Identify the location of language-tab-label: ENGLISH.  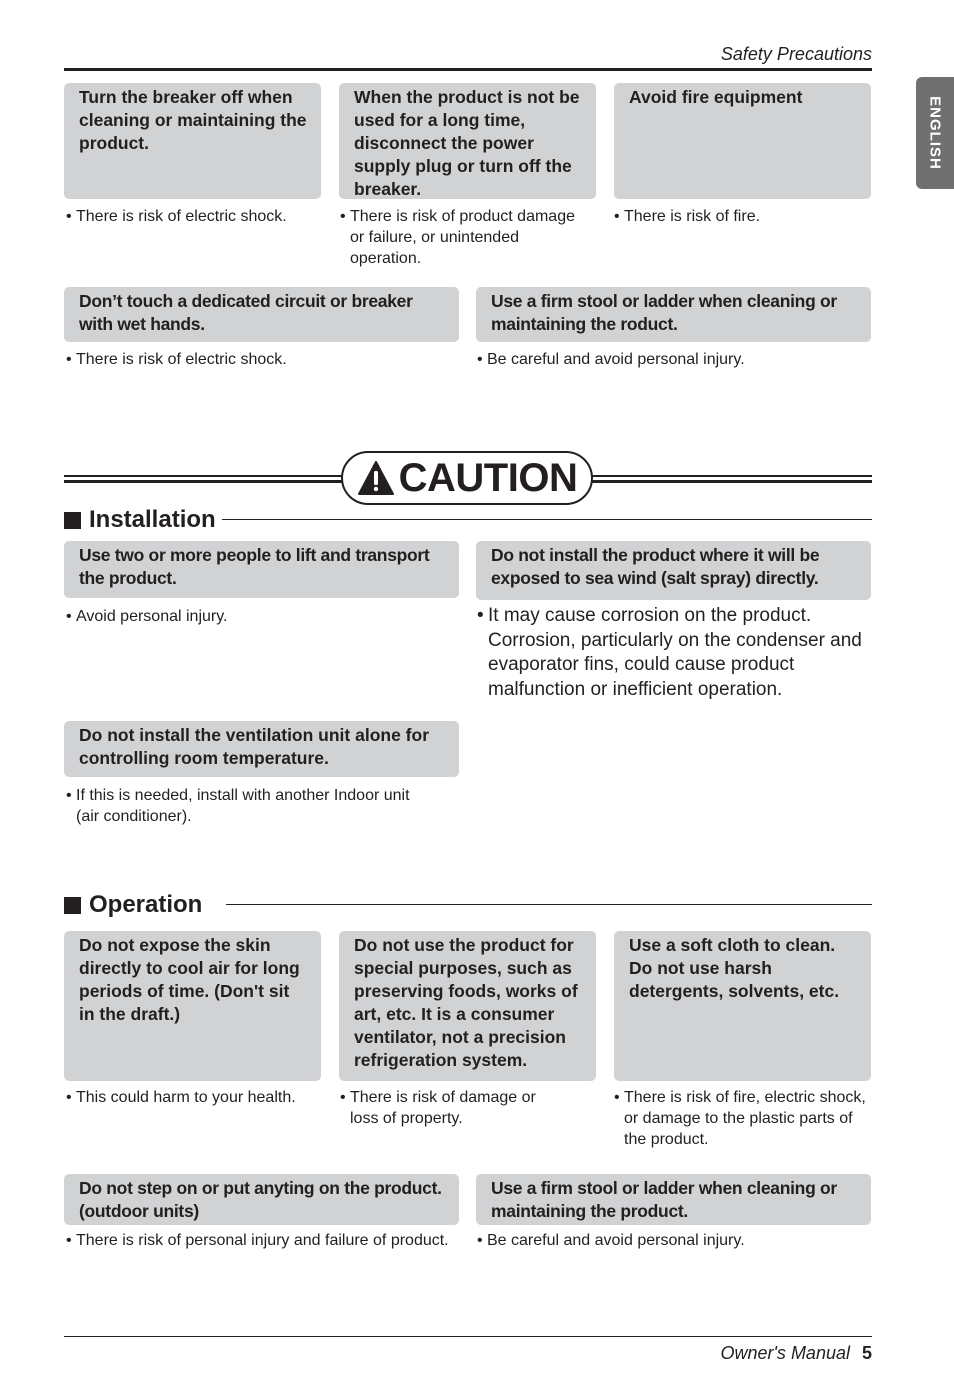
(935, 133).